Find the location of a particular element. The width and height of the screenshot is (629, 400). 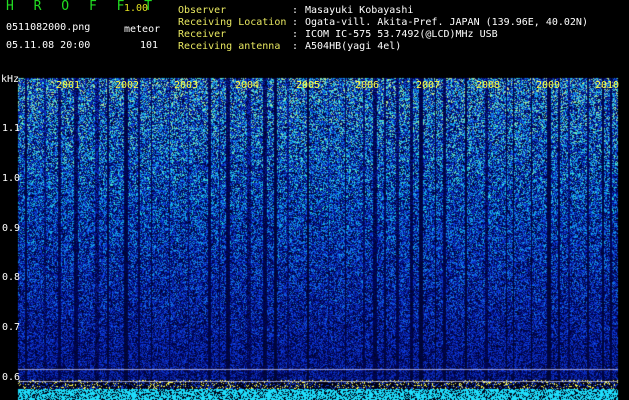

time-tick-label: 2006 is located at coordinates (367, 85).